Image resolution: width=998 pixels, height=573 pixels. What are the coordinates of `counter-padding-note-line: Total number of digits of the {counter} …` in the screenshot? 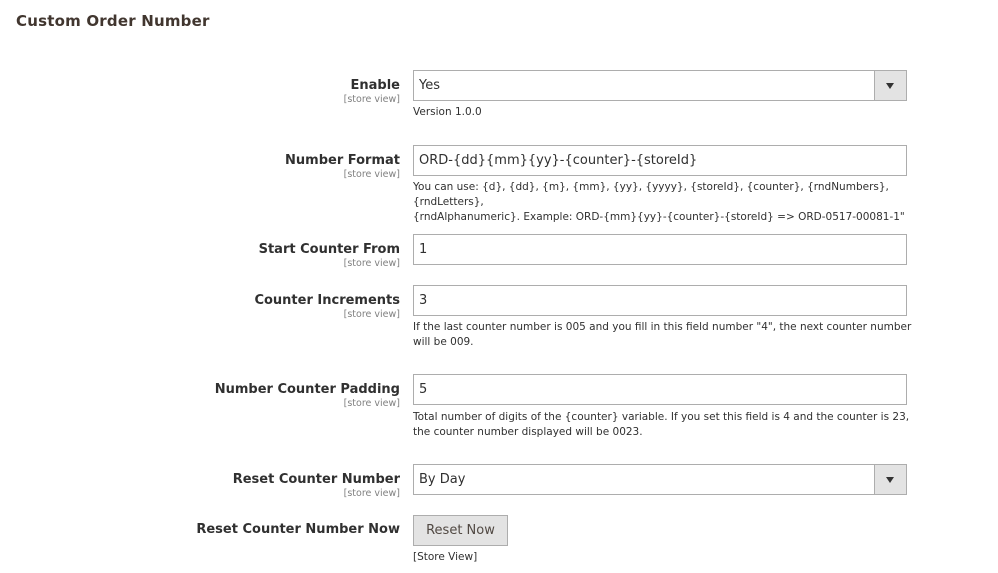 It's located at (661, 417).